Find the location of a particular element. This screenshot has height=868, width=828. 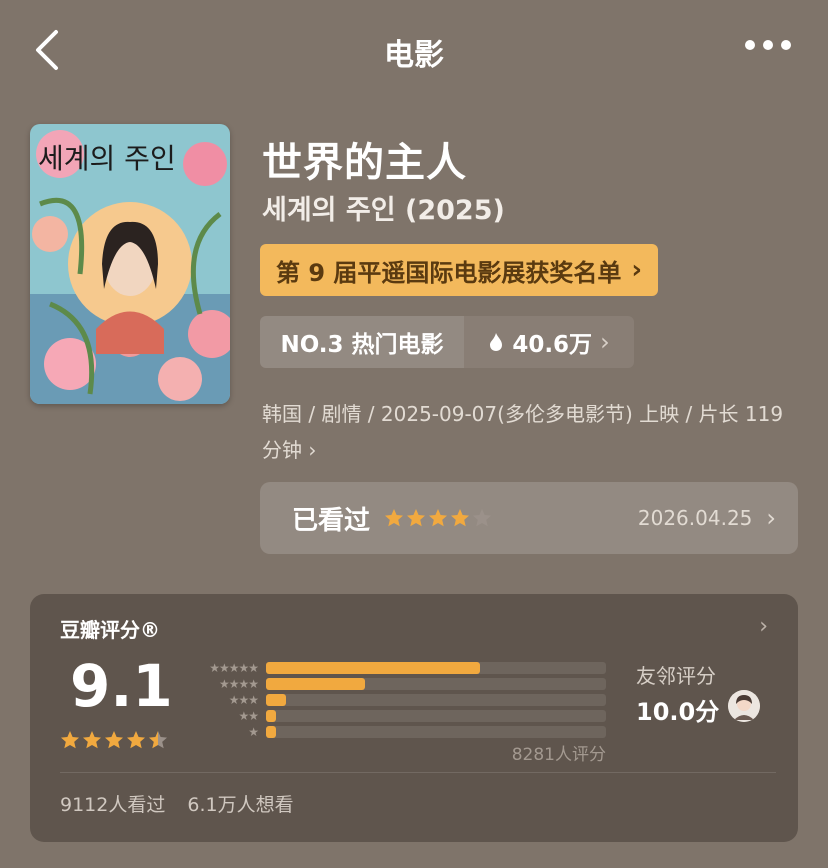

heat-value: 40.6万 is located at coordinates (552, 345).